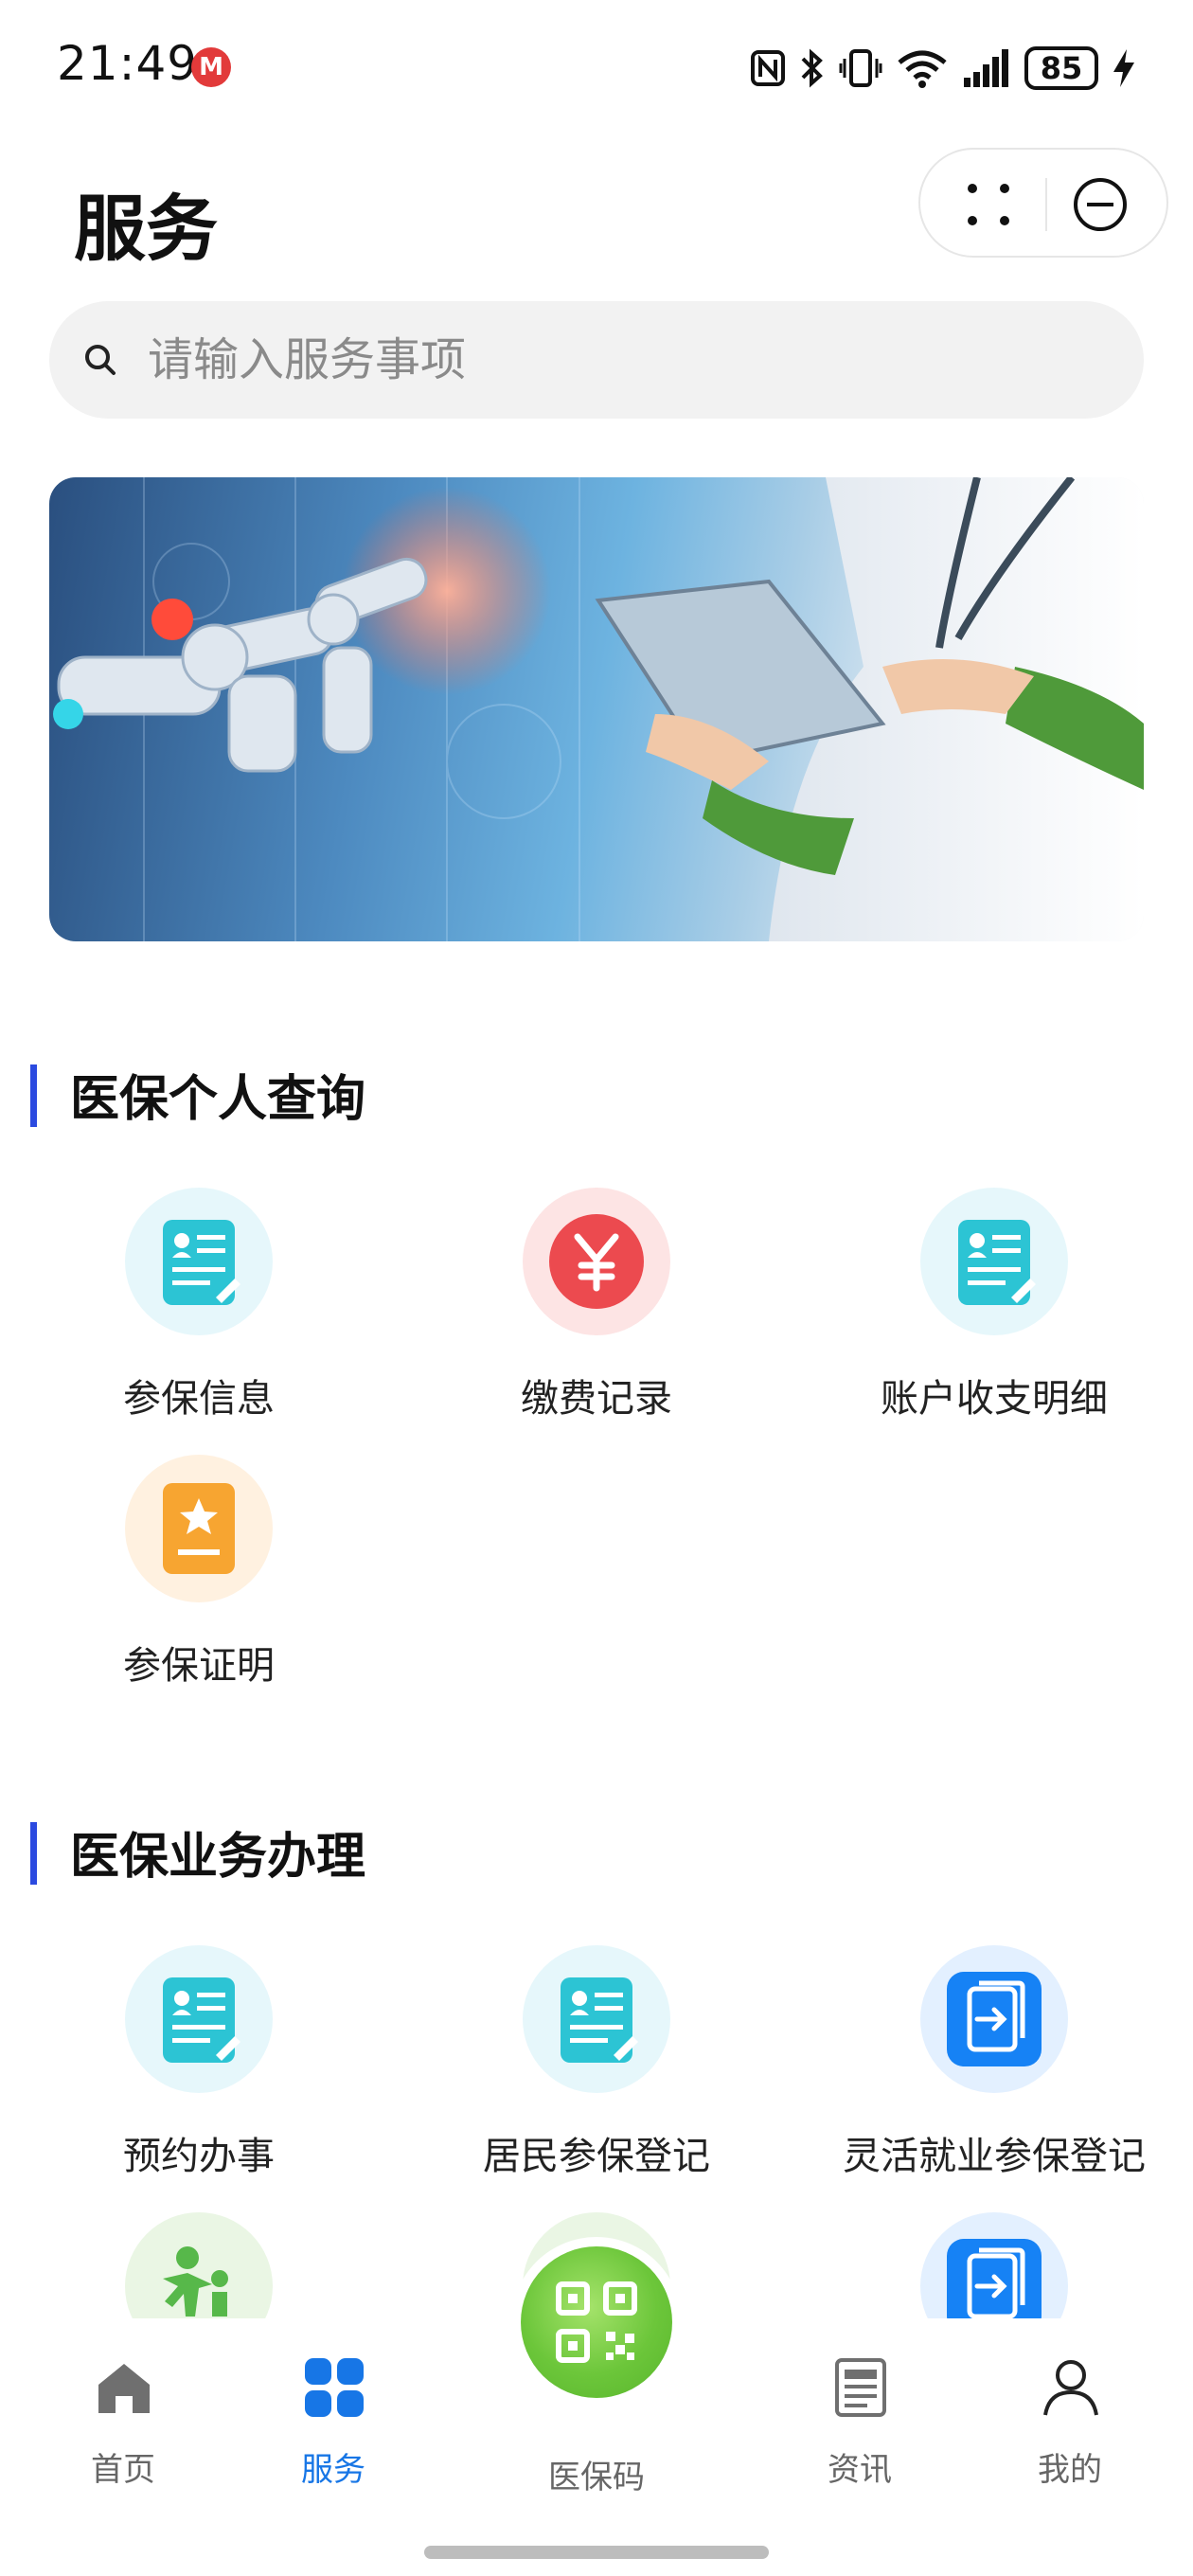  What do you see at coordinates (630, 360) in the screenshot?
I see `search-input` at bounding box center [630, 360].